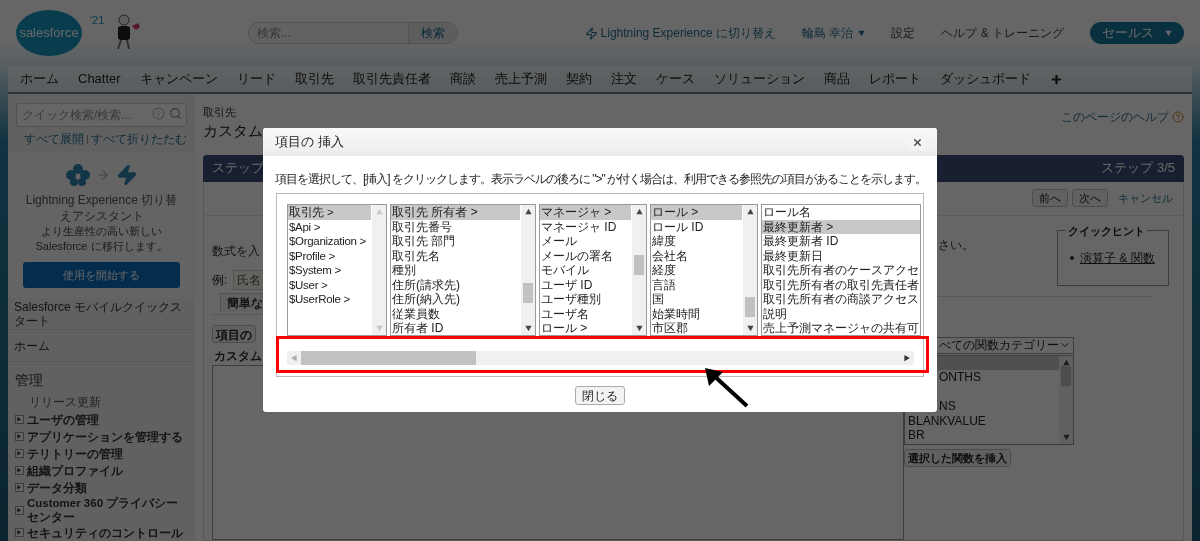 Image resolution: width=1200 pixels, height=541 pixels. What do you see at coordinates (841, 313) in the screenshot?
I see `field-option: 説明` at bounding box center [841, 313].